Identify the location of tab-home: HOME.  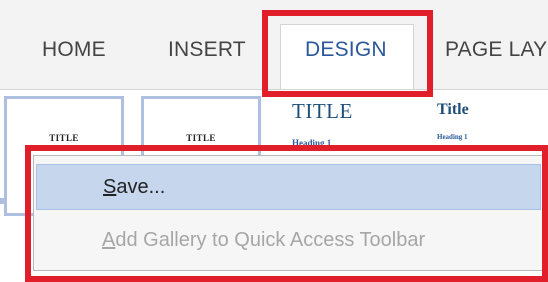
(74, 50).